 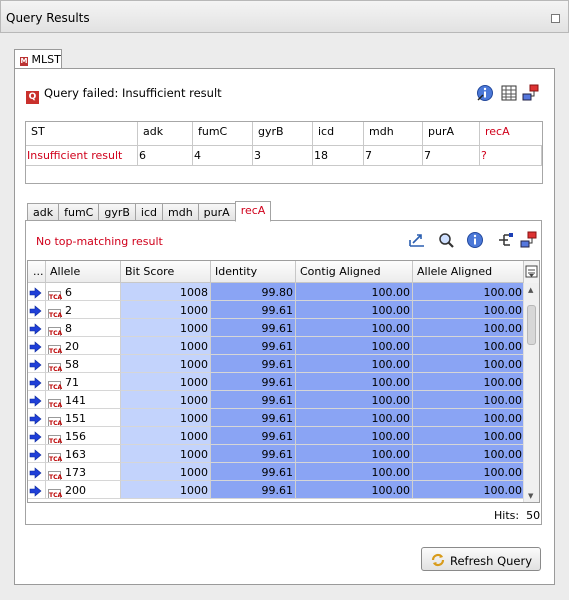 I want to click on table-row: TCA 58 1000 99.61 100.00 100.00, so click(x=276, y=364).